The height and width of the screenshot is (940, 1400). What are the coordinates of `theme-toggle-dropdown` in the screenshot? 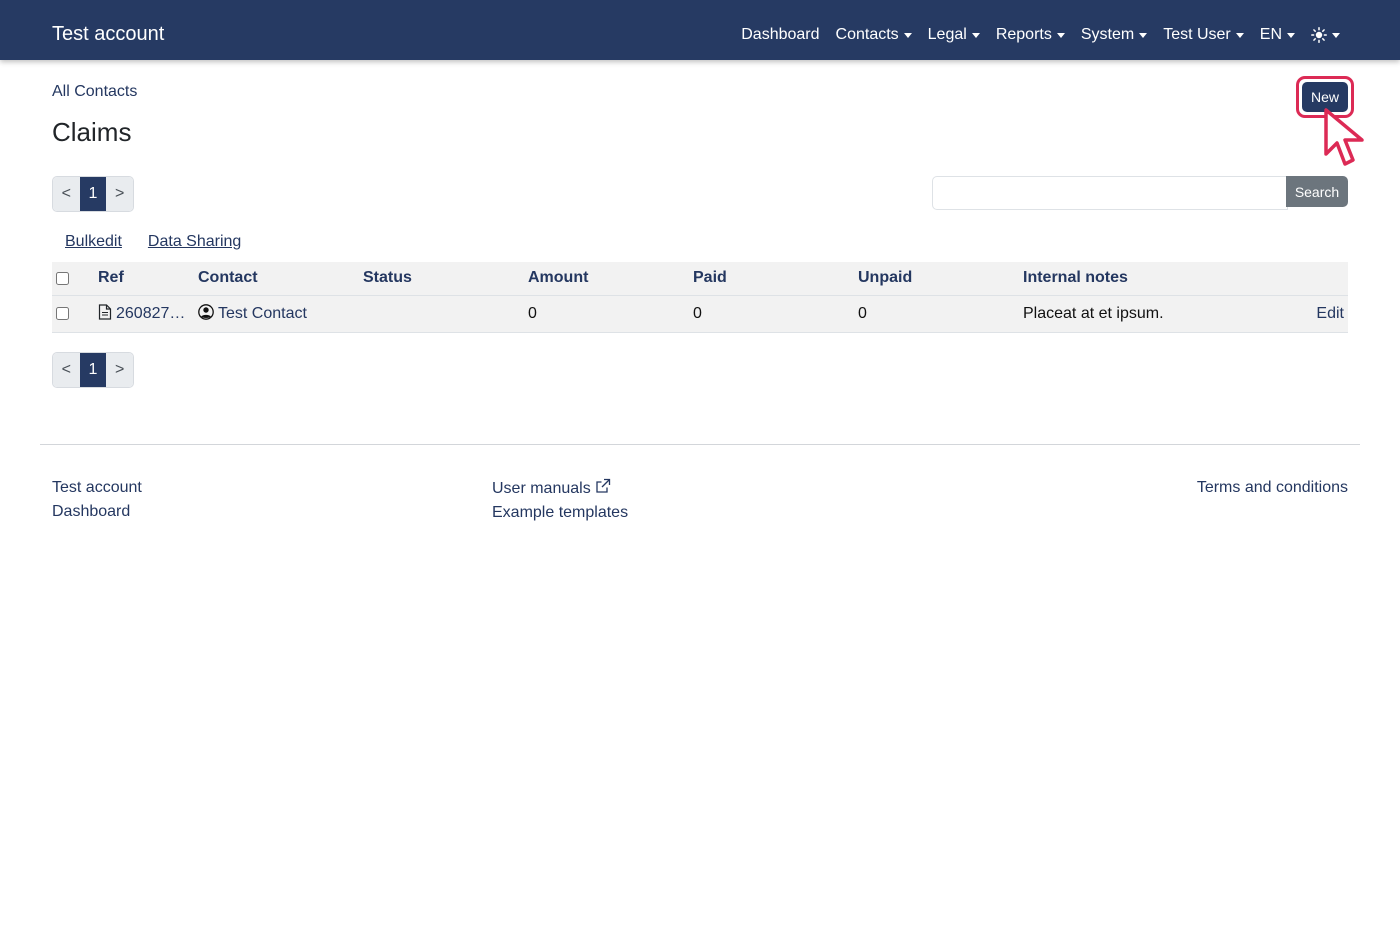 It's located at (1325, 35).